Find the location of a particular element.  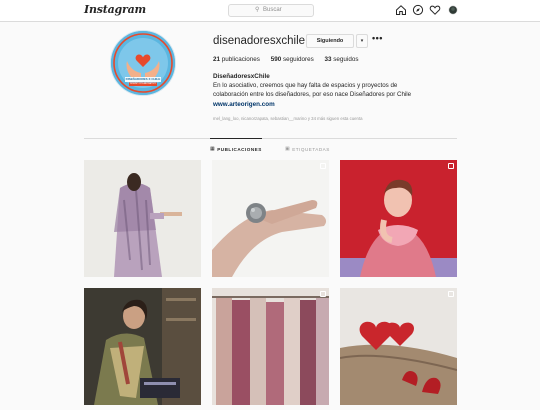

avatar-logo-subtext: DISEÑO COLABORATIVO is located at coordinates (143, 83).